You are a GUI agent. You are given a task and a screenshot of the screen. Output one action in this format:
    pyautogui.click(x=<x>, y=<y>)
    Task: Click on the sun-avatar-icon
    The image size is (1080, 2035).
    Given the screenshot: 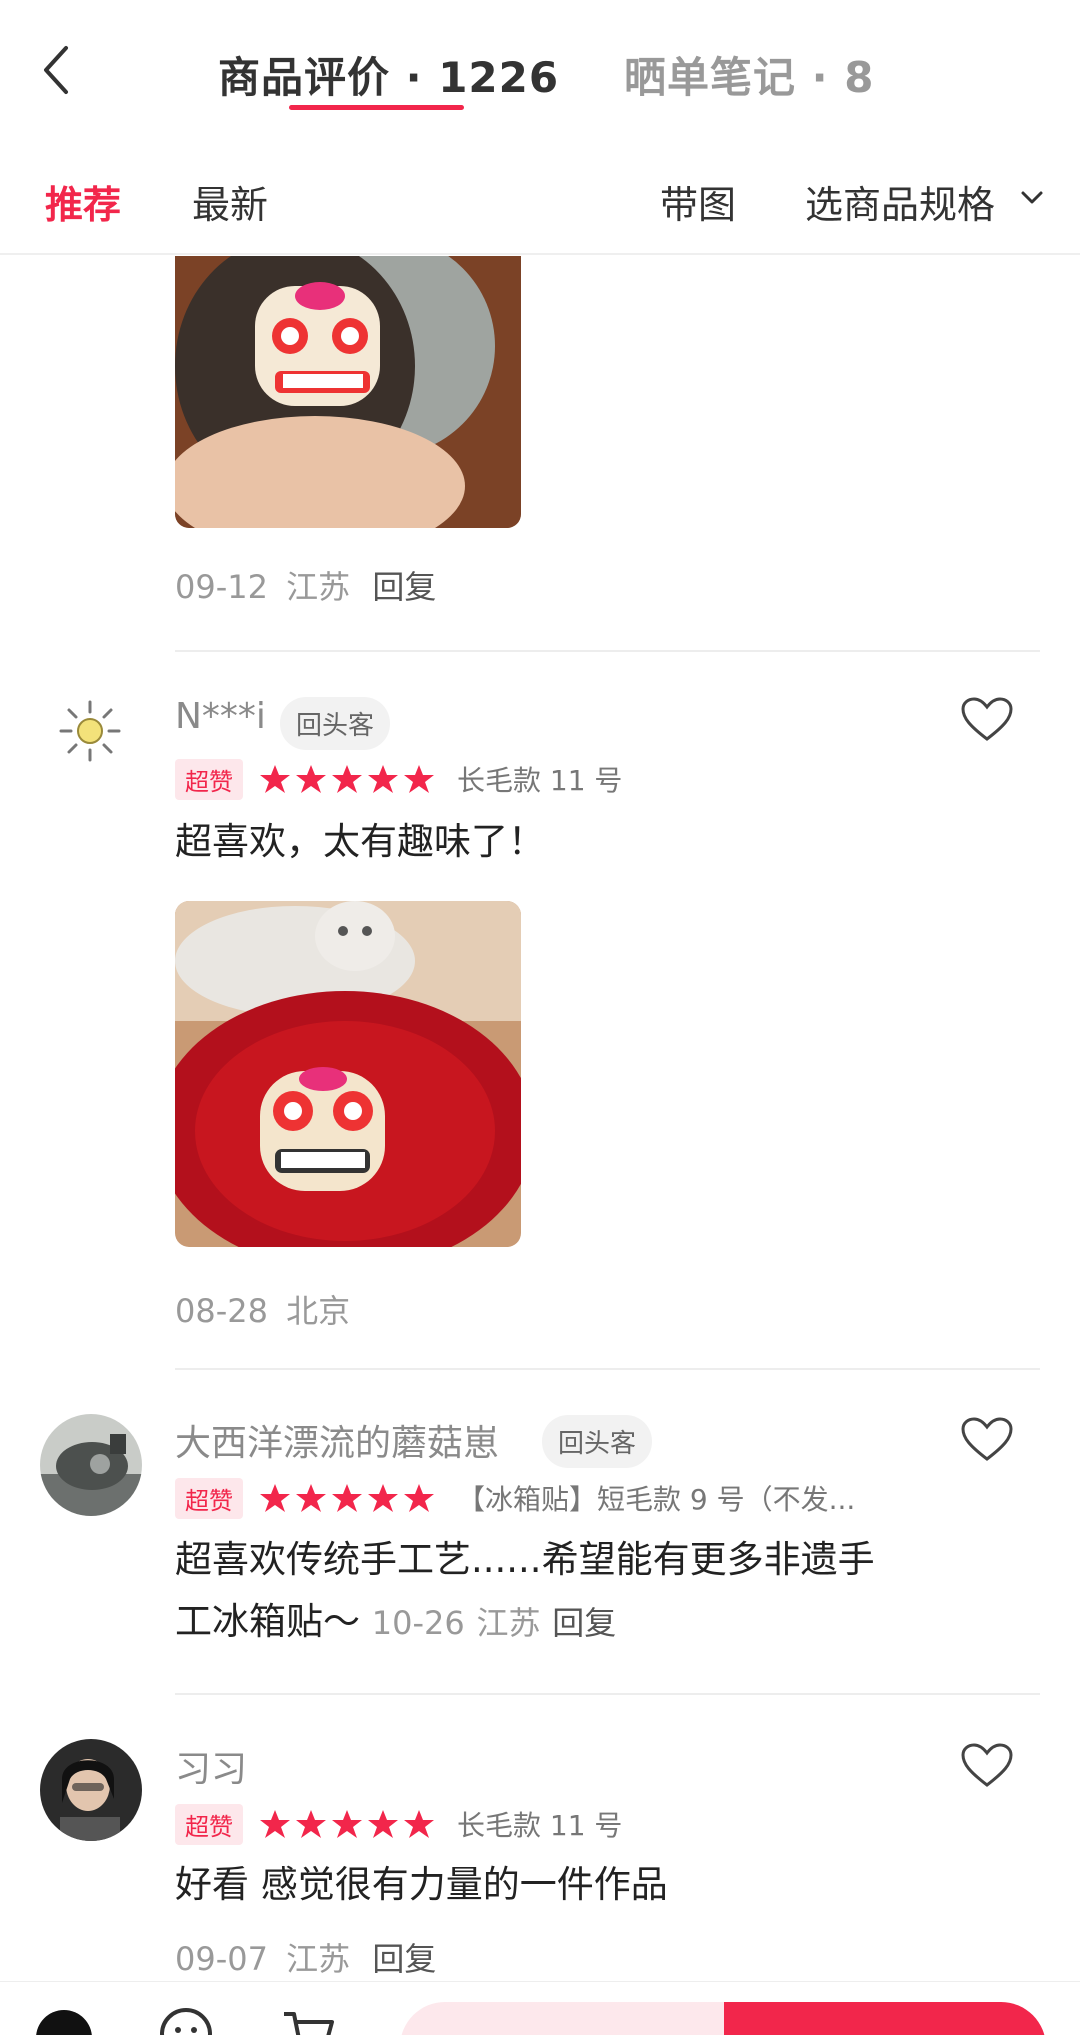 What is the action you would take?
    pyautogui.click(x=90, y=731)
    